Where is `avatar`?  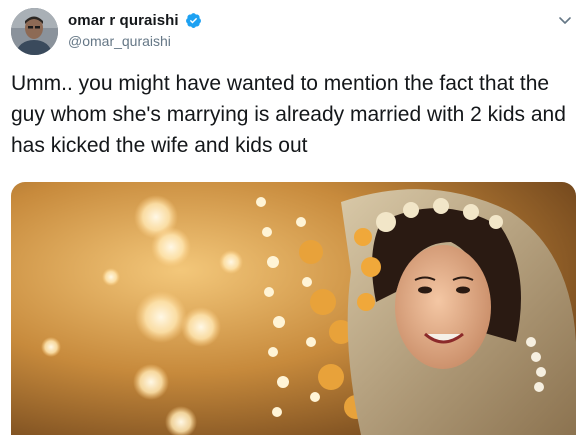 avatar is located at coordinates (34, 31).